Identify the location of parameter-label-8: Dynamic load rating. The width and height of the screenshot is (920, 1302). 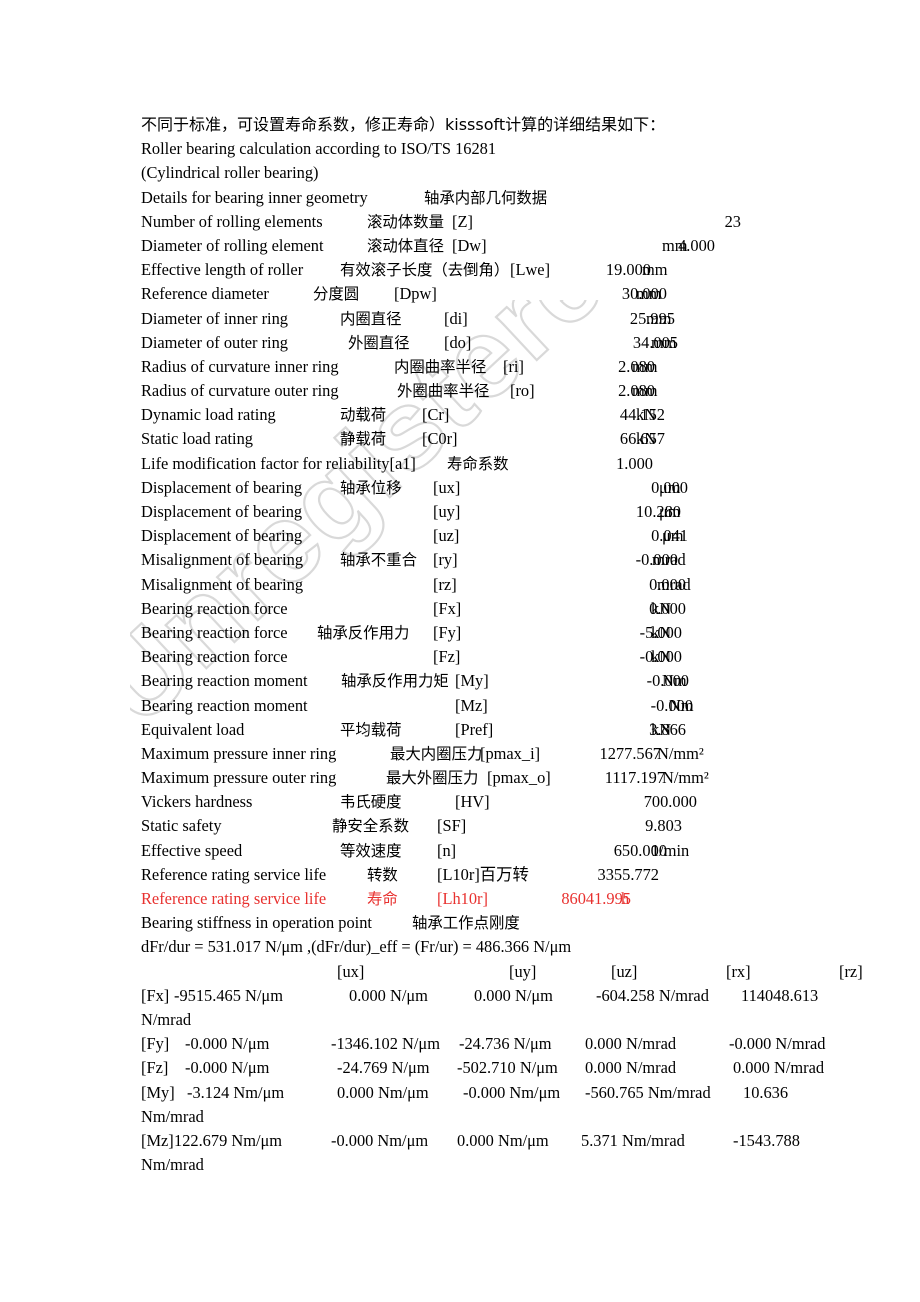
(208, 415).